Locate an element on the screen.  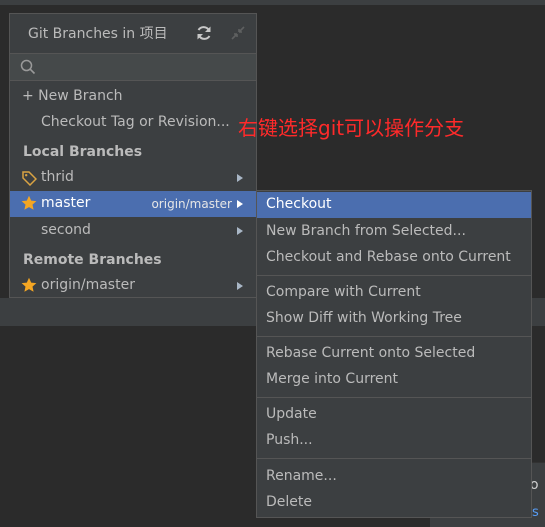
branch-item-thrid: thrid is located at coordinates (133, 178).